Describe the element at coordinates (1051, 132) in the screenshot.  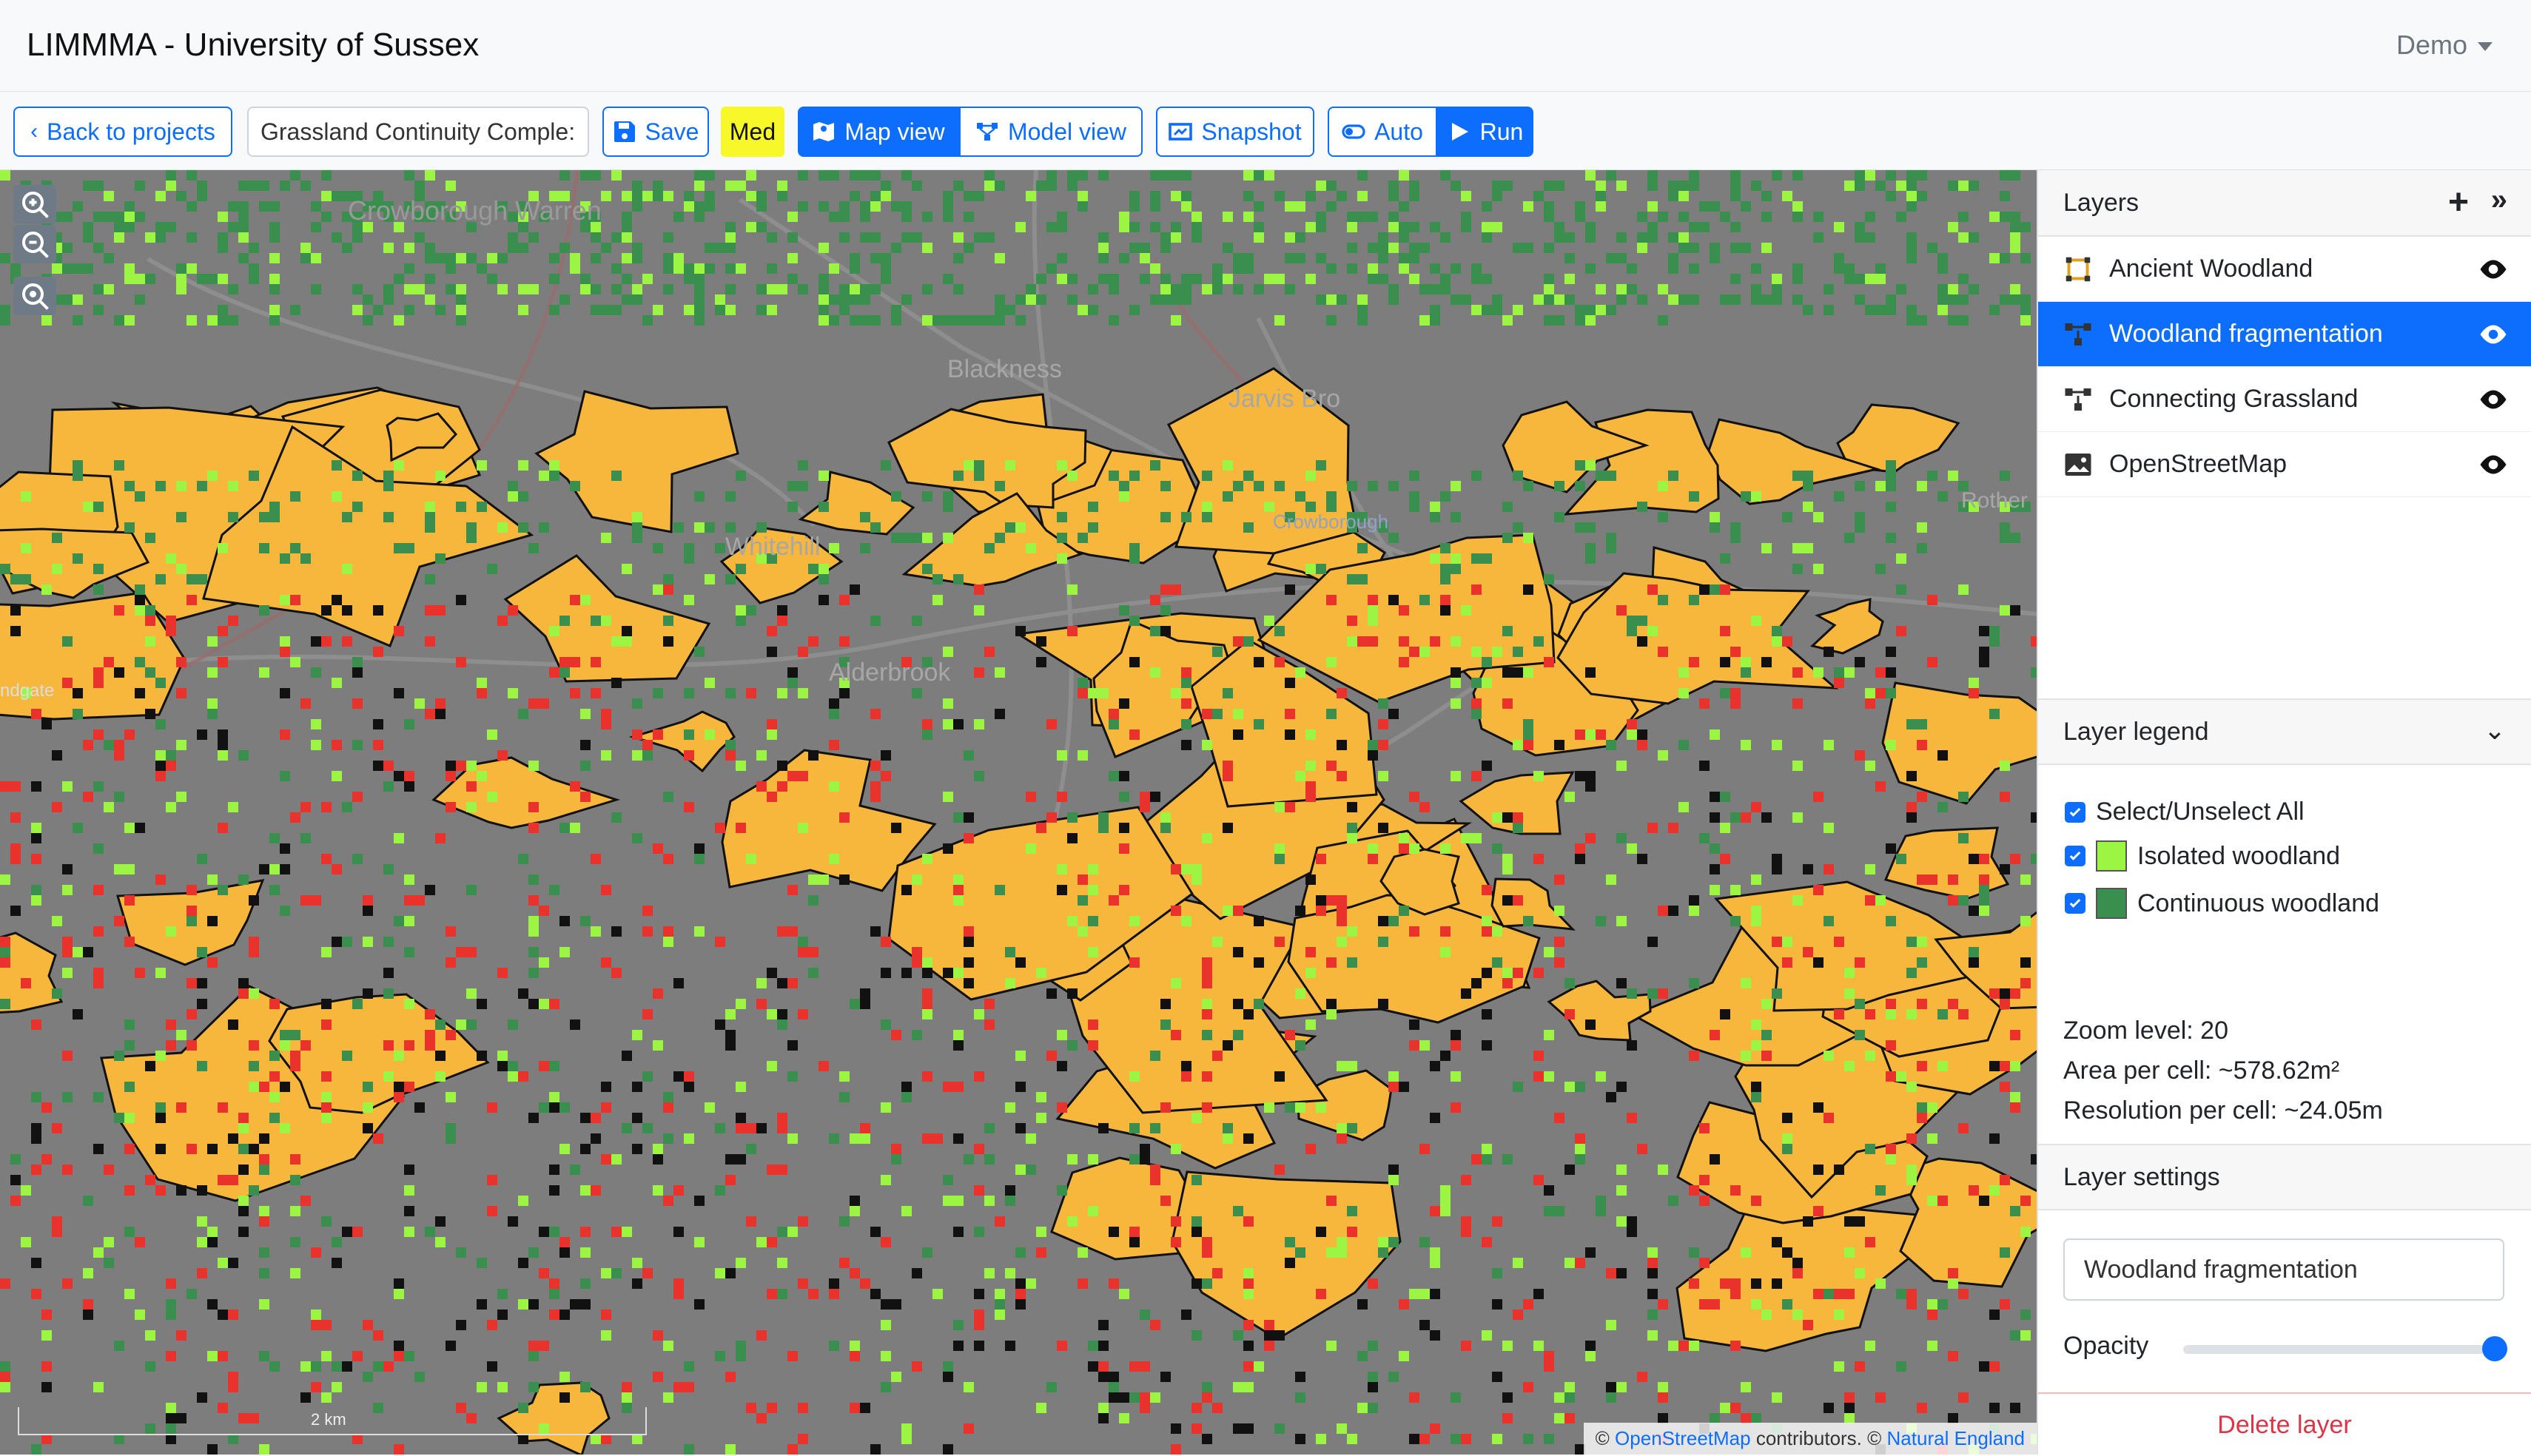
I see `model-view-button: Model view` at that location.